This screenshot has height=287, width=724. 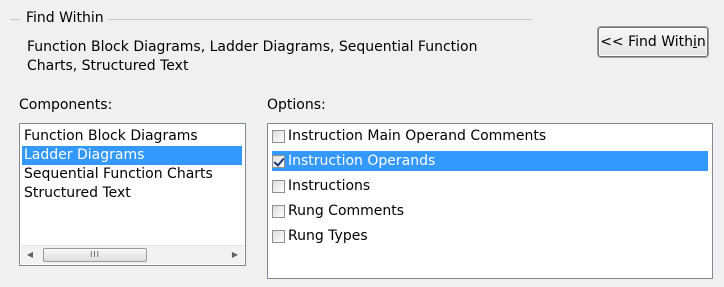 I want to click on find-within-button-label-prefix: << Find With, so click(x=647, y=42).